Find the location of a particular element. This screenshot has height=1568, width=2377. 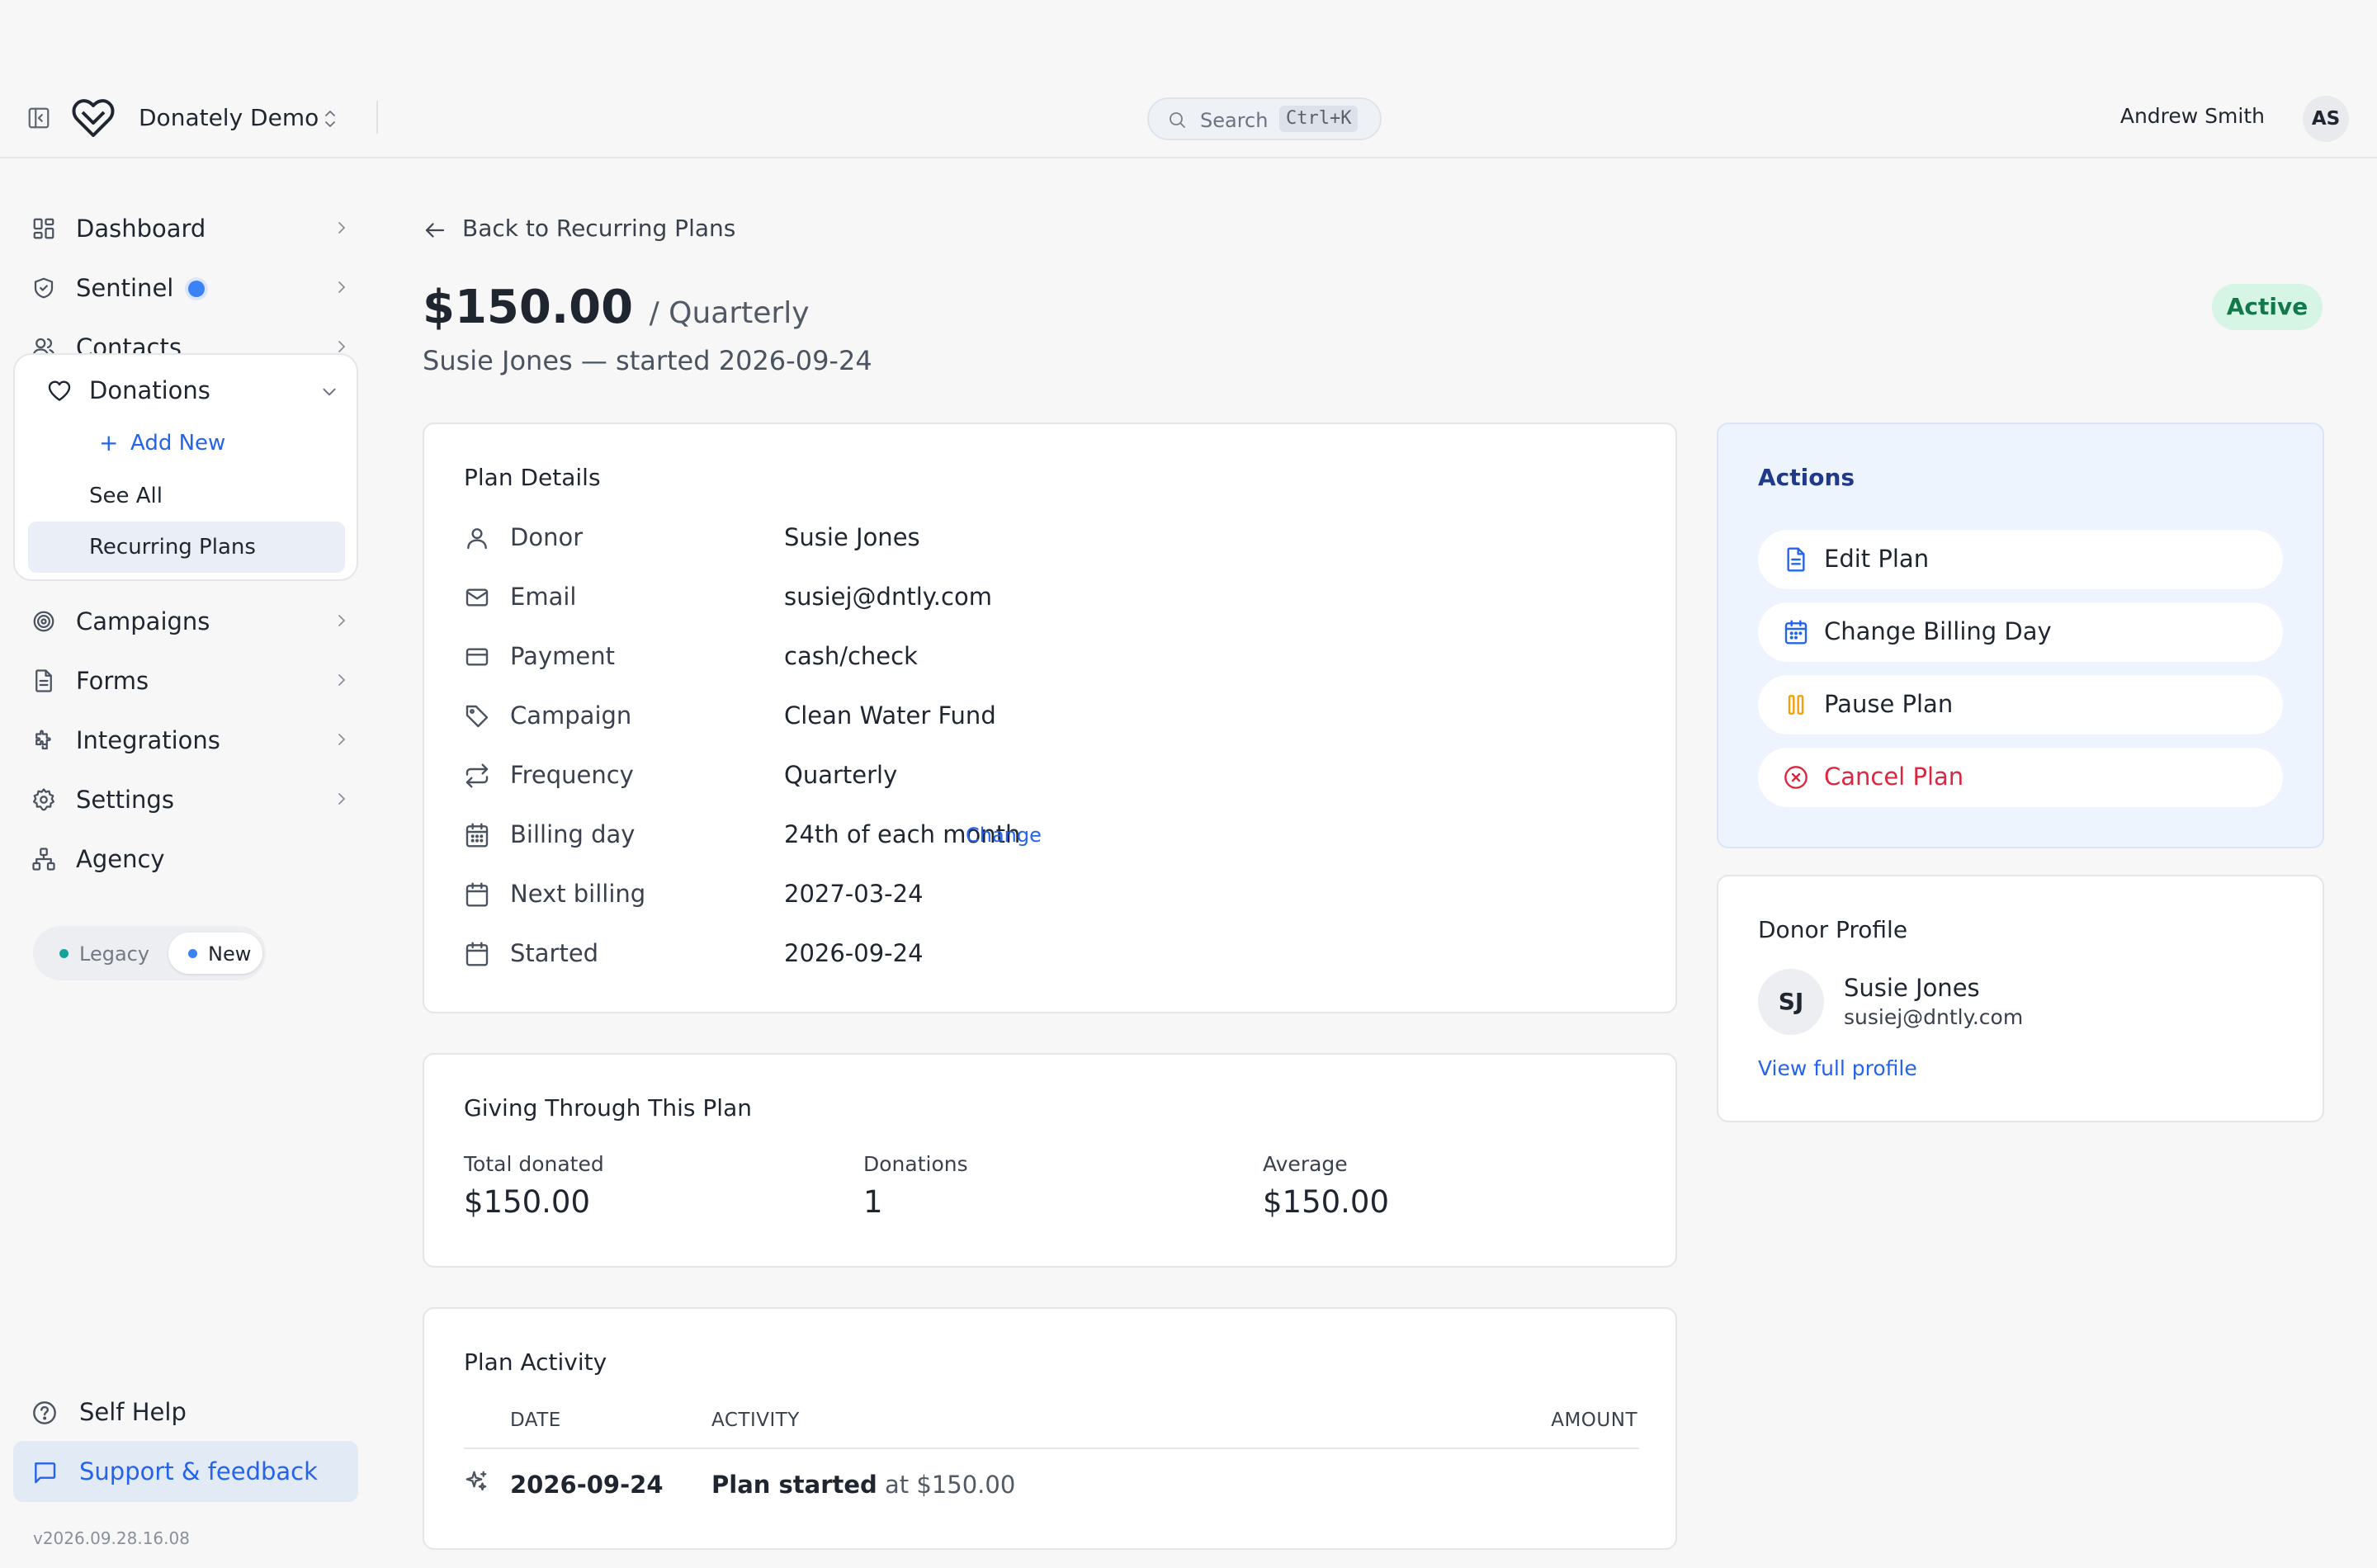

detail-label: Campaign is located at coordinates (571, 715).